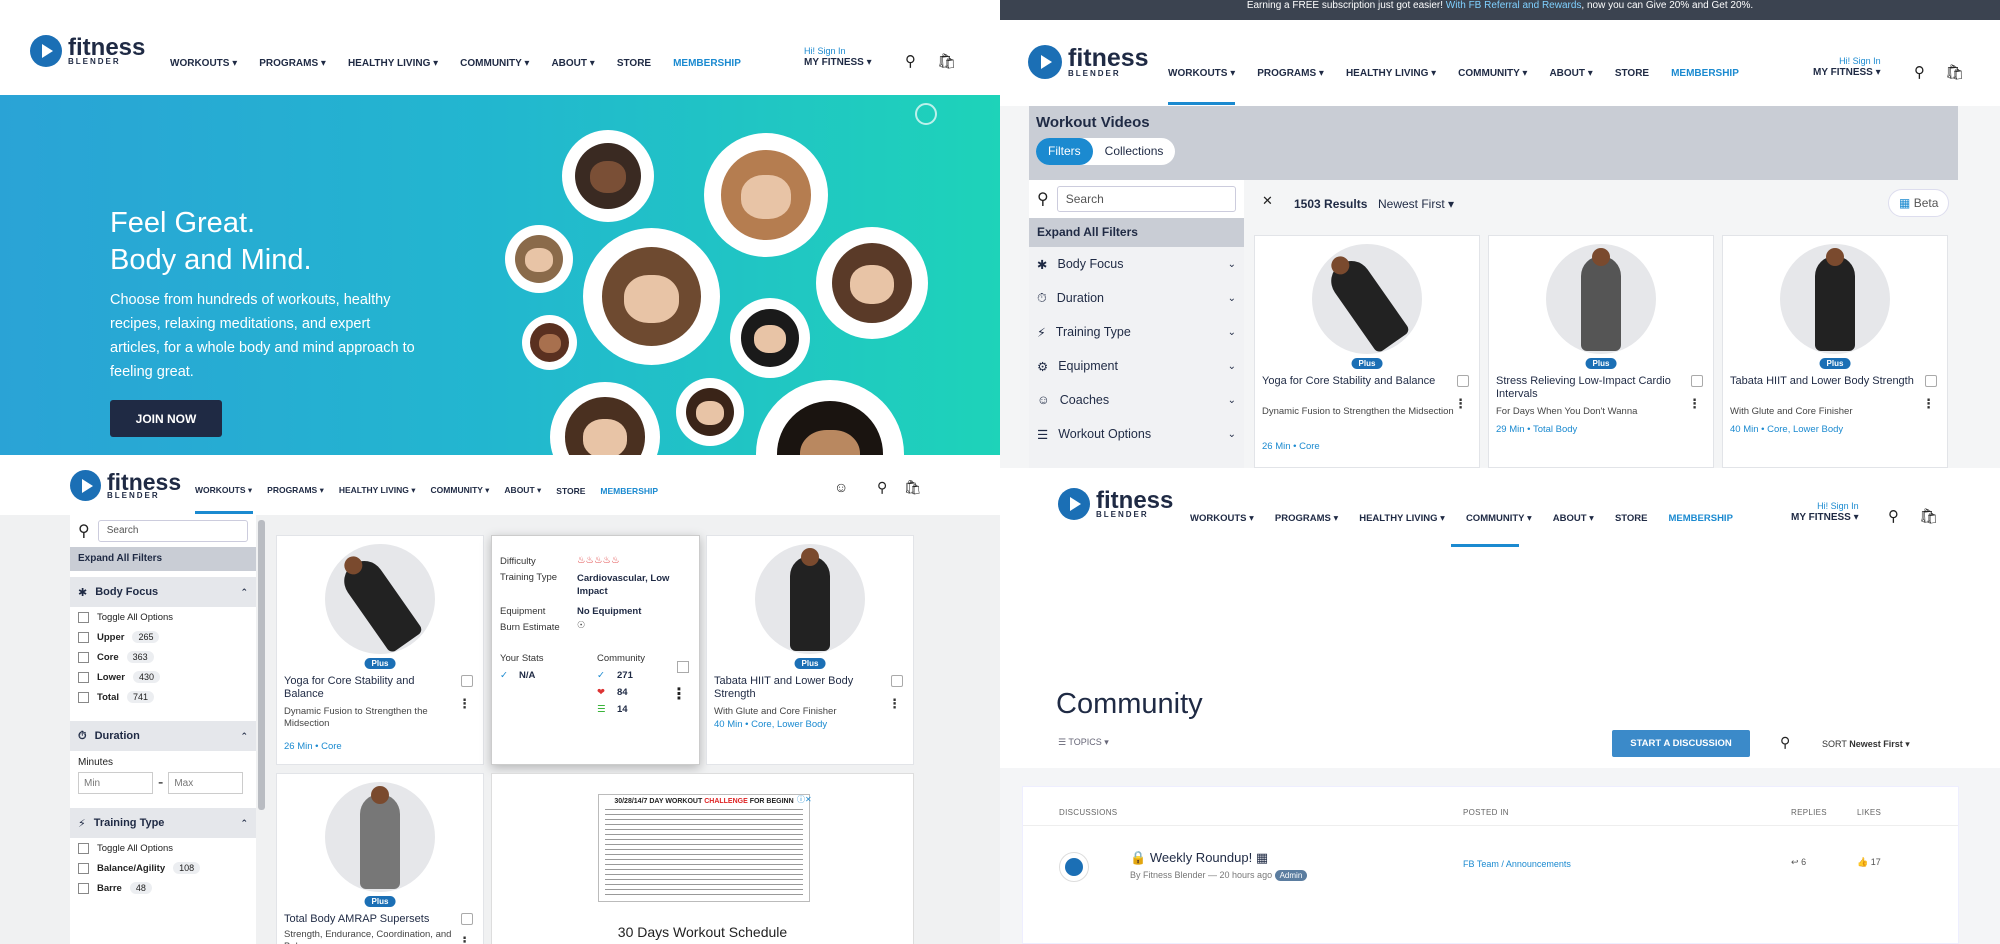 This screenshot has height=944, width=2000. I want to click on sort-dropdown: Newest First ▾, so click(1416, 204).